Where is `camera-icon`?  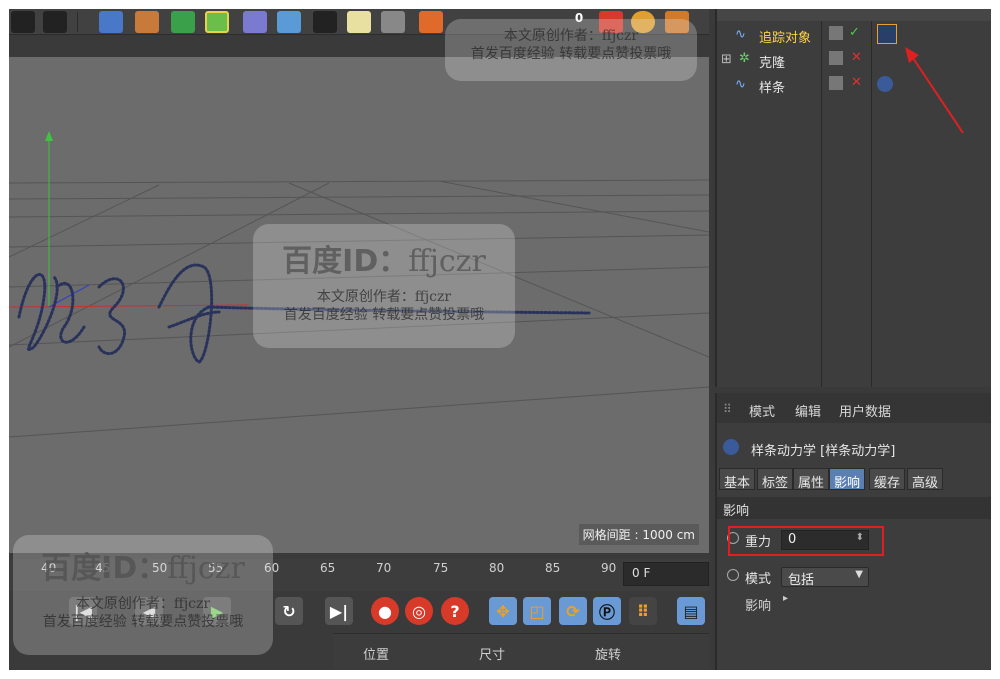
camera-icon is located at coordinates (325, 22).